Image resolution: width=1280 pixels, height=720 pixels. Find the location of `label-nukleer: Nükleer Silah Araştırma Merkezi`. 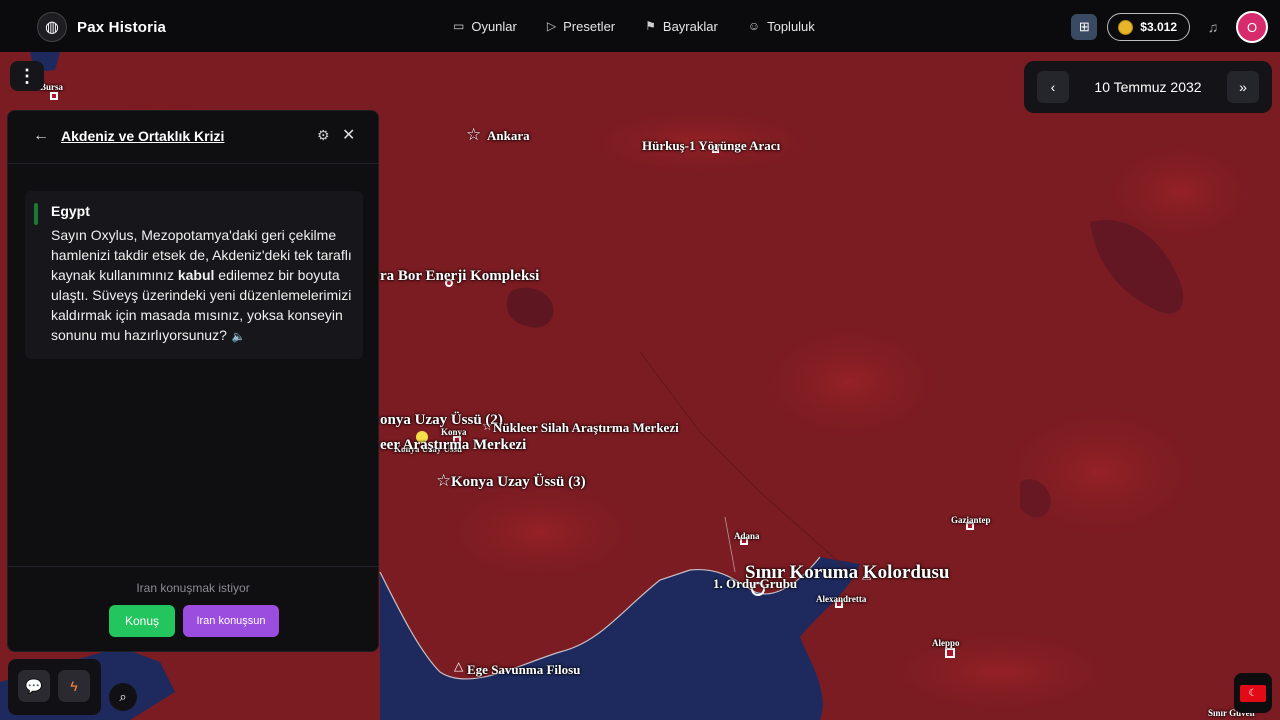

label-nukleer: Nükleer Silah Araştırma Merkezi is located at coordinates (586, 427).